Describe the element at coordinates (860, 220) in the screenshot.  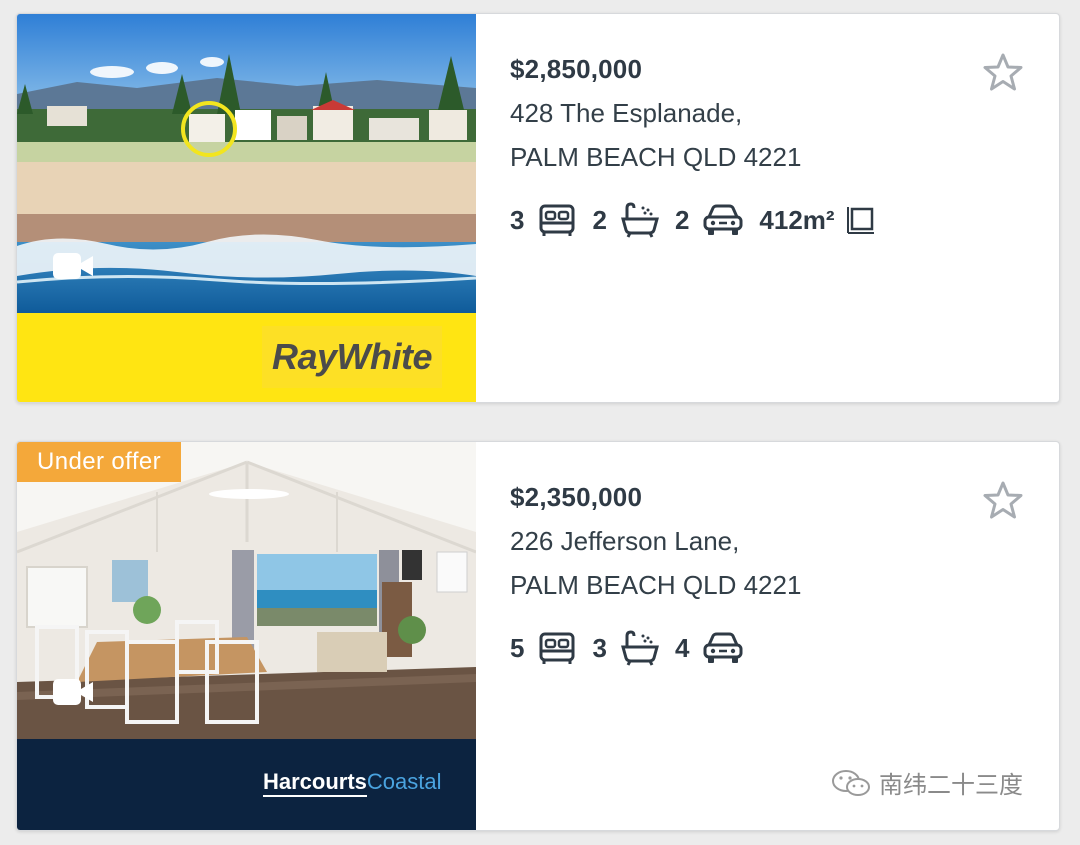
I see `land-size-icon` at that location.